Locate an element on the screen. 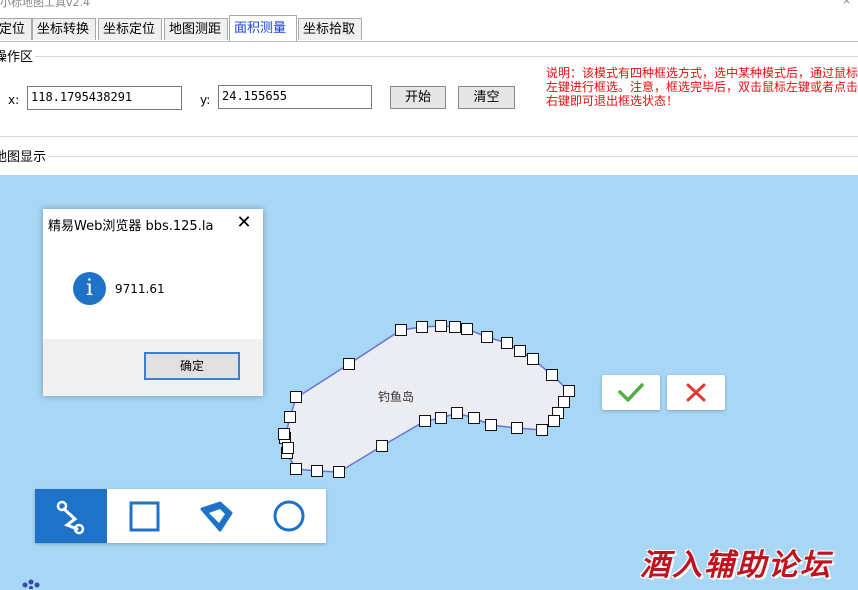 This screenshot has height=590, width=858. rectangle-tool-icon is located at coordinates (144, 516).